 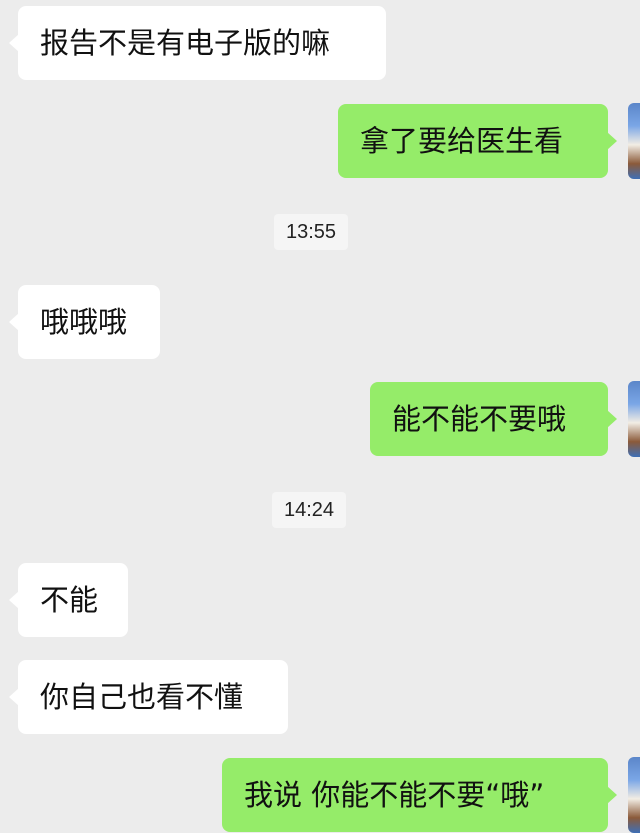 I want to click on outgoing-message: 能不能不要哦, so click(x=489, y=419).